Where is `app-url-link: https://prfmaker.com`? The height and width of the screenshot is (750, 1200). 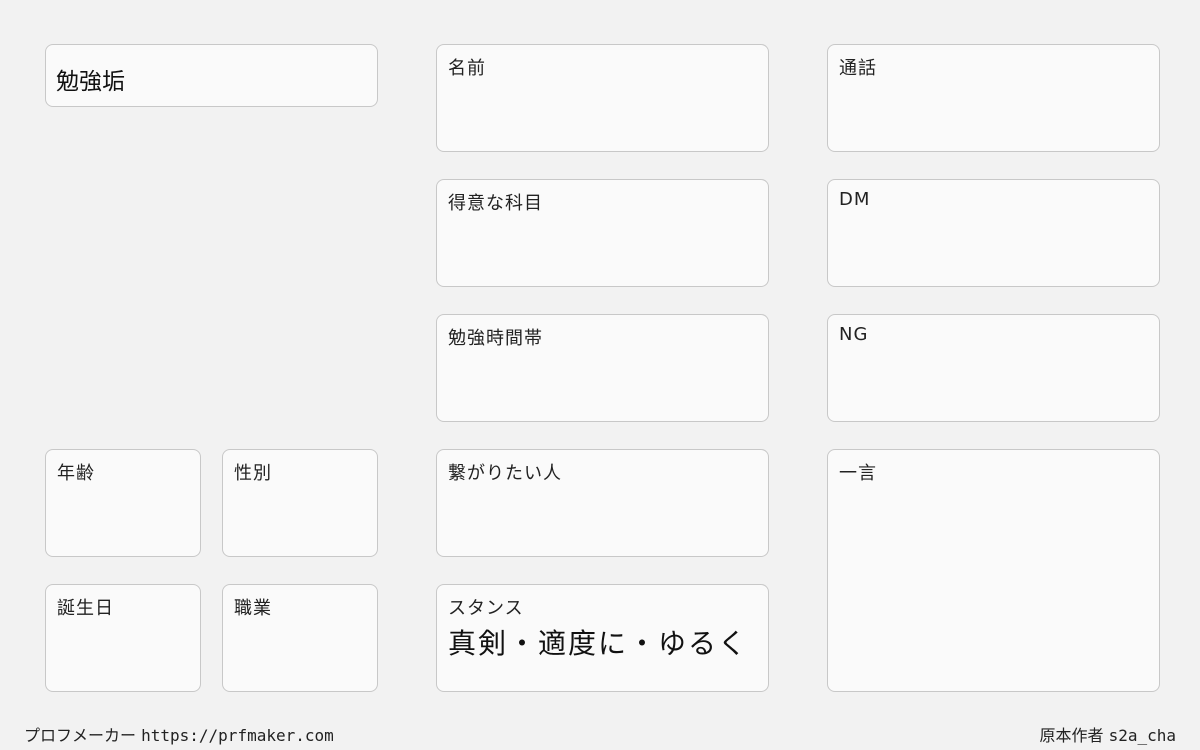 app-url-link: https://prfmaker.com is located at coordinates (237, 735).